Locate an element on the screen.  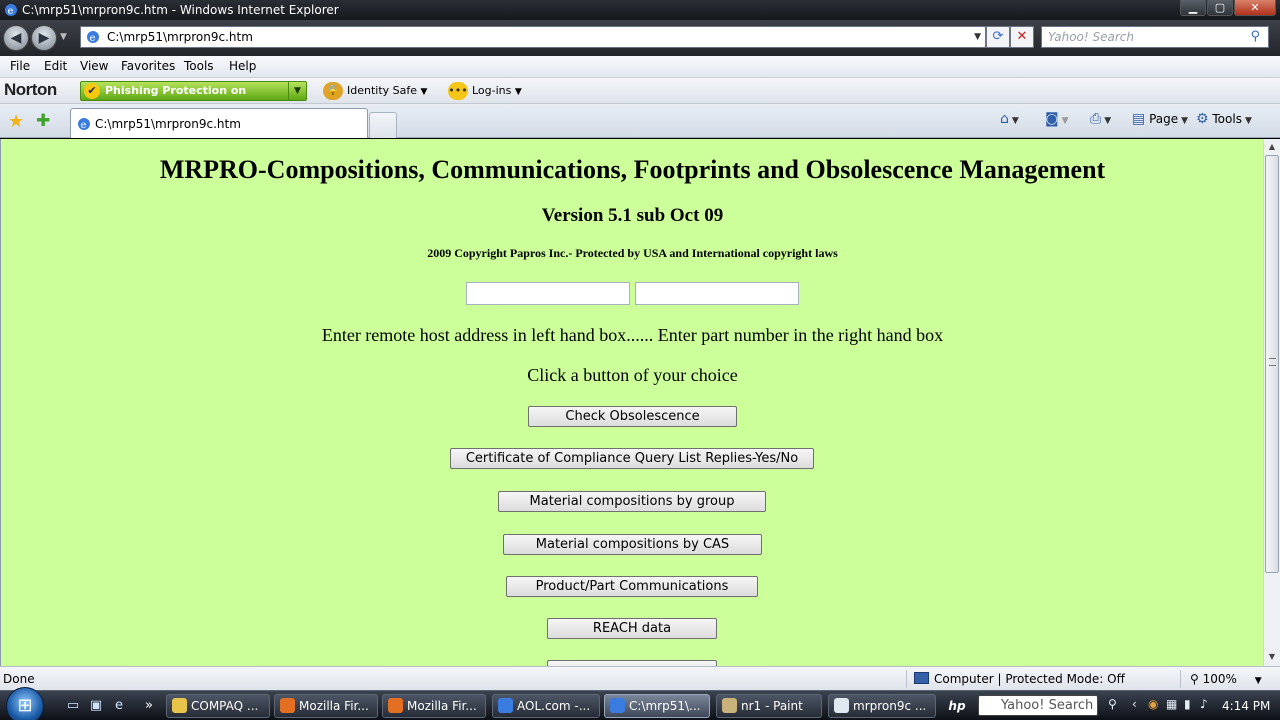
clock: 4:14 PM is located at coordinates (1246, 705).